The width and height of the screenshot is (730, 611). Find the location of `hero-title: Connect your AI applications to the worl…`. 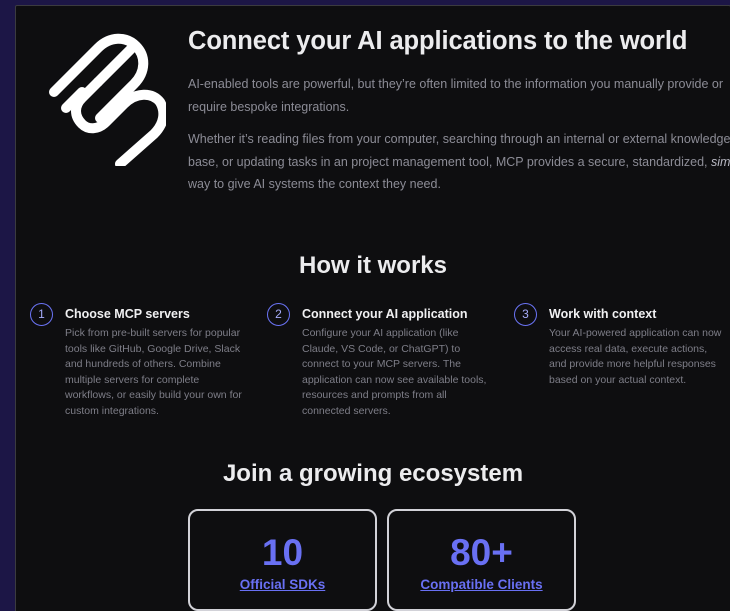

hero-title: Connect your AI applications to the worl… is located at coordinates (438, 41).